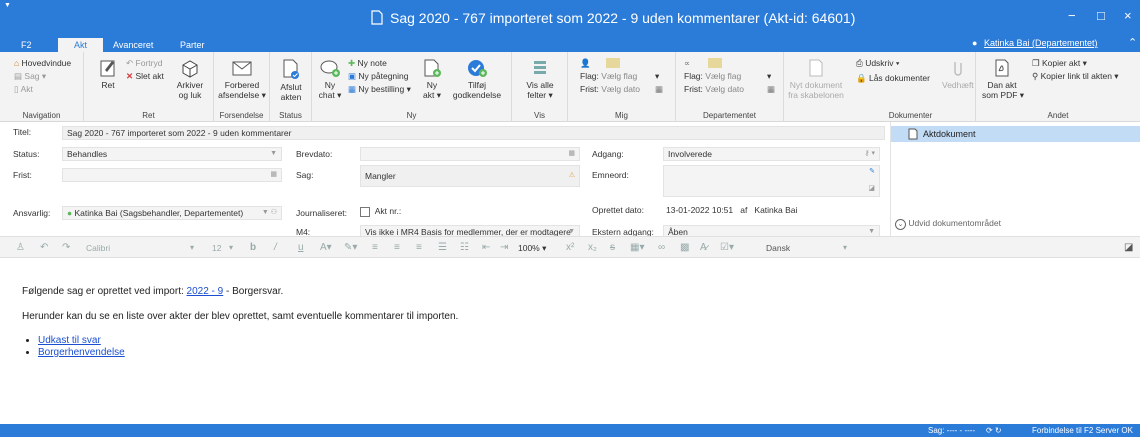 This screenshot has width=1140, height=437. Describe the element at coordinates (23, 89) in the screenshot. I see `akt-button: ▯ Akt` at that location.